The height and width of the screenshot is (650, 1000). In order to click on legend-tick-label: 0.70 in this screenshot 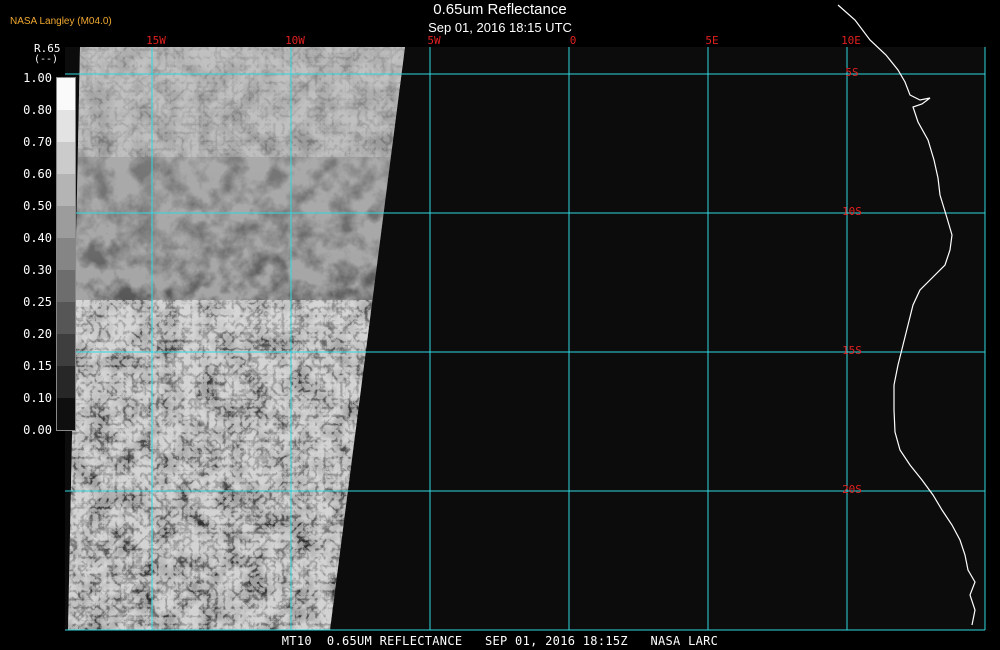, I will do `click(37, 142)`.